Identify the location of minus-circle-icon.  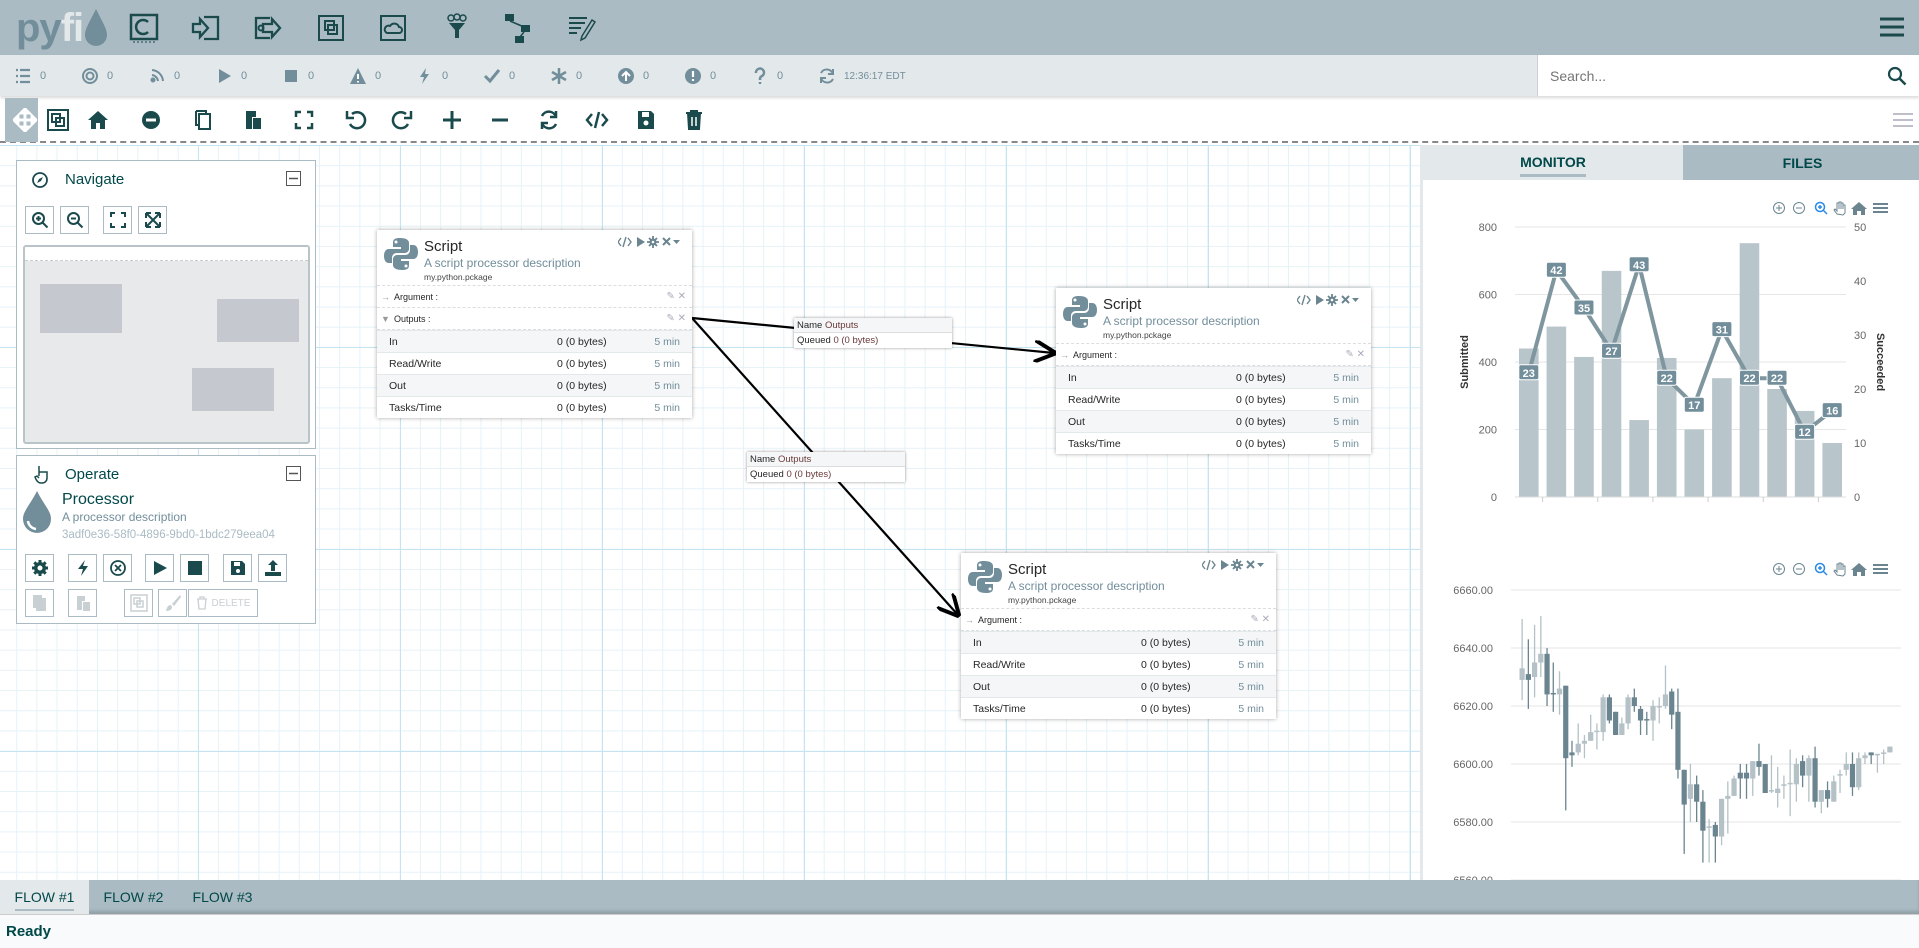
(151, 120).